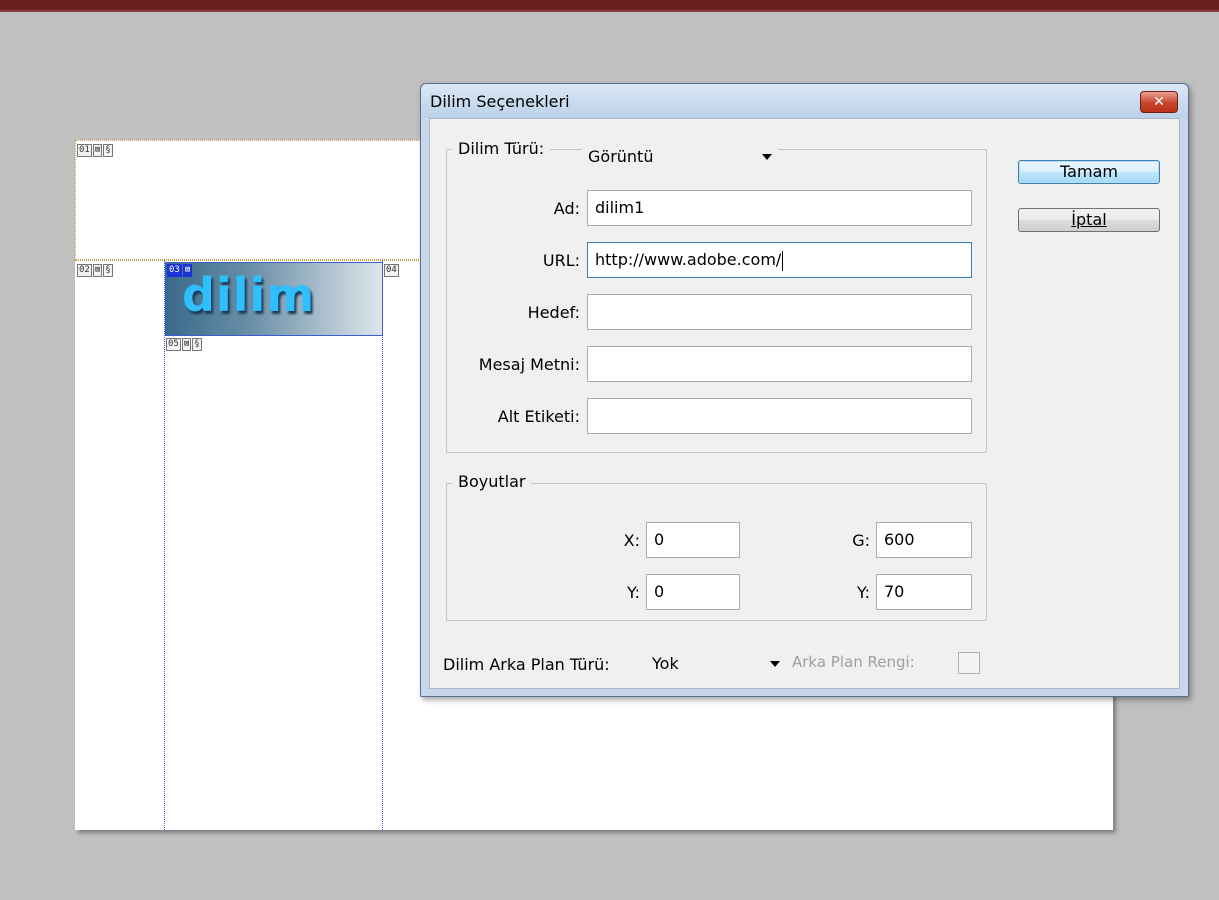 The image size is (1219, 900). I want to click on text-caret, so click(783, 260).